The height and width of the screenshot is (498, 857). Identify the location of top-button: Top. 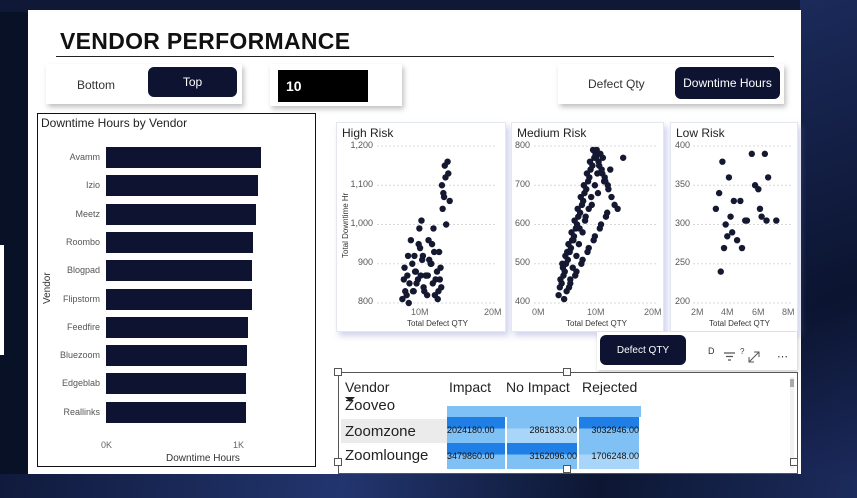
(192, 82).